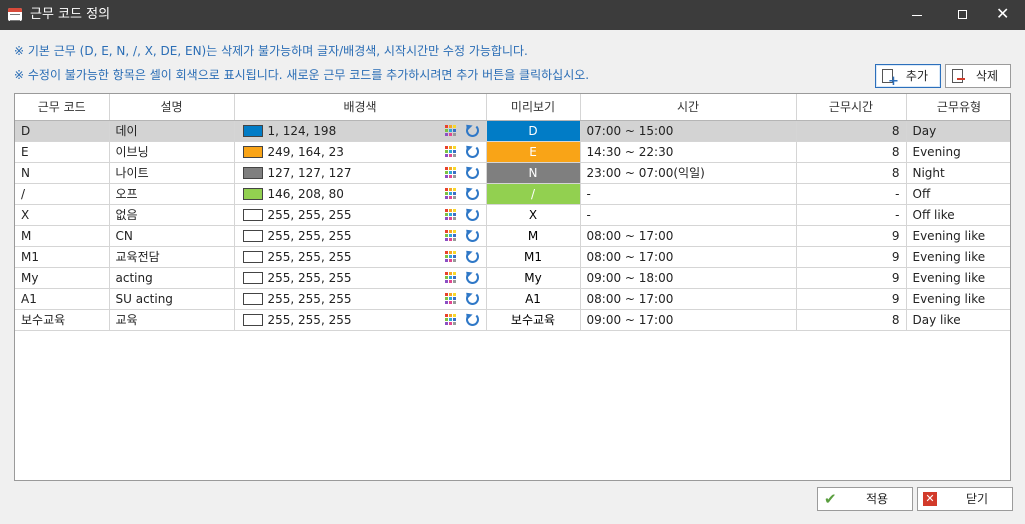  I want to click on column-header-time: 시간, so click(688, 107).